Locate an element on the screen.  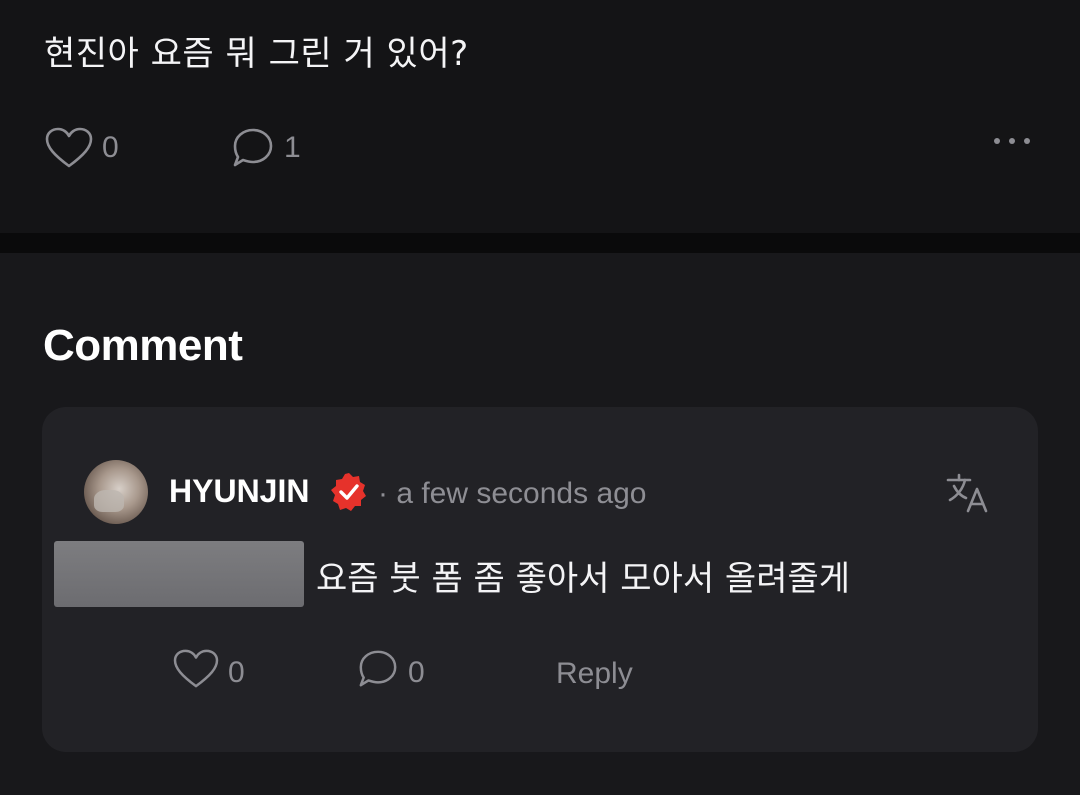
comment-like-button: 0 is located at coordinates (208, 673).